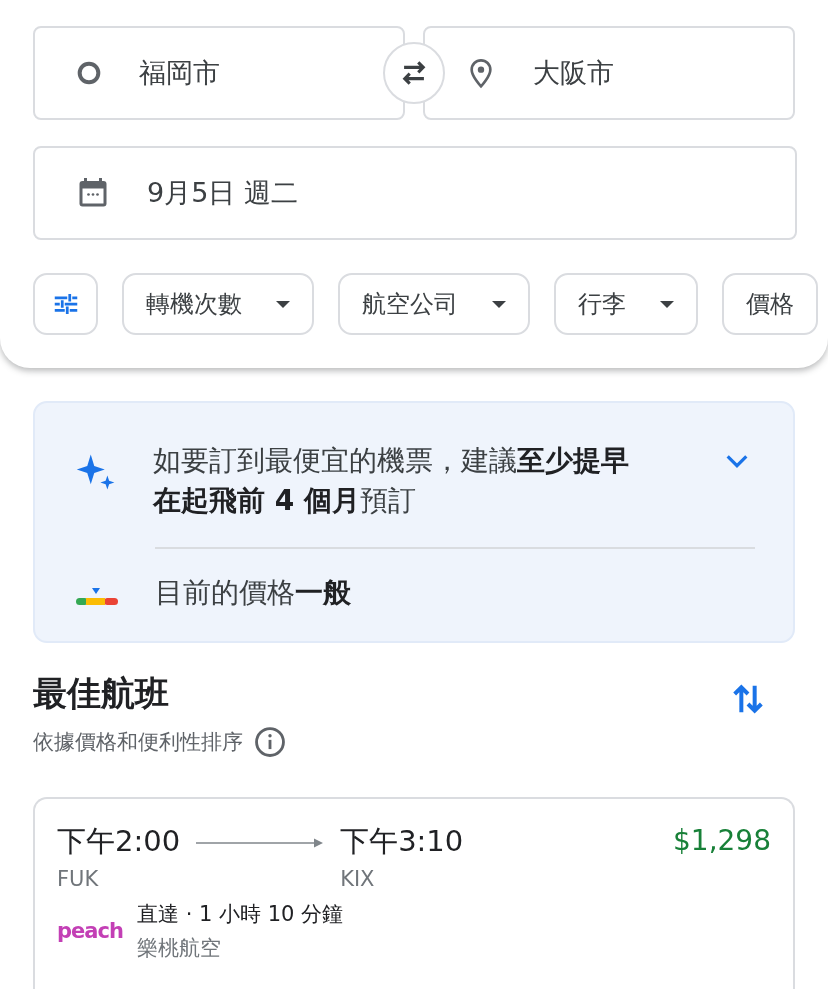 Image resolution: width=828 pixels, height=1002 pixels. I want to click on airline-name: 樂桃航空, so click(179, 948).